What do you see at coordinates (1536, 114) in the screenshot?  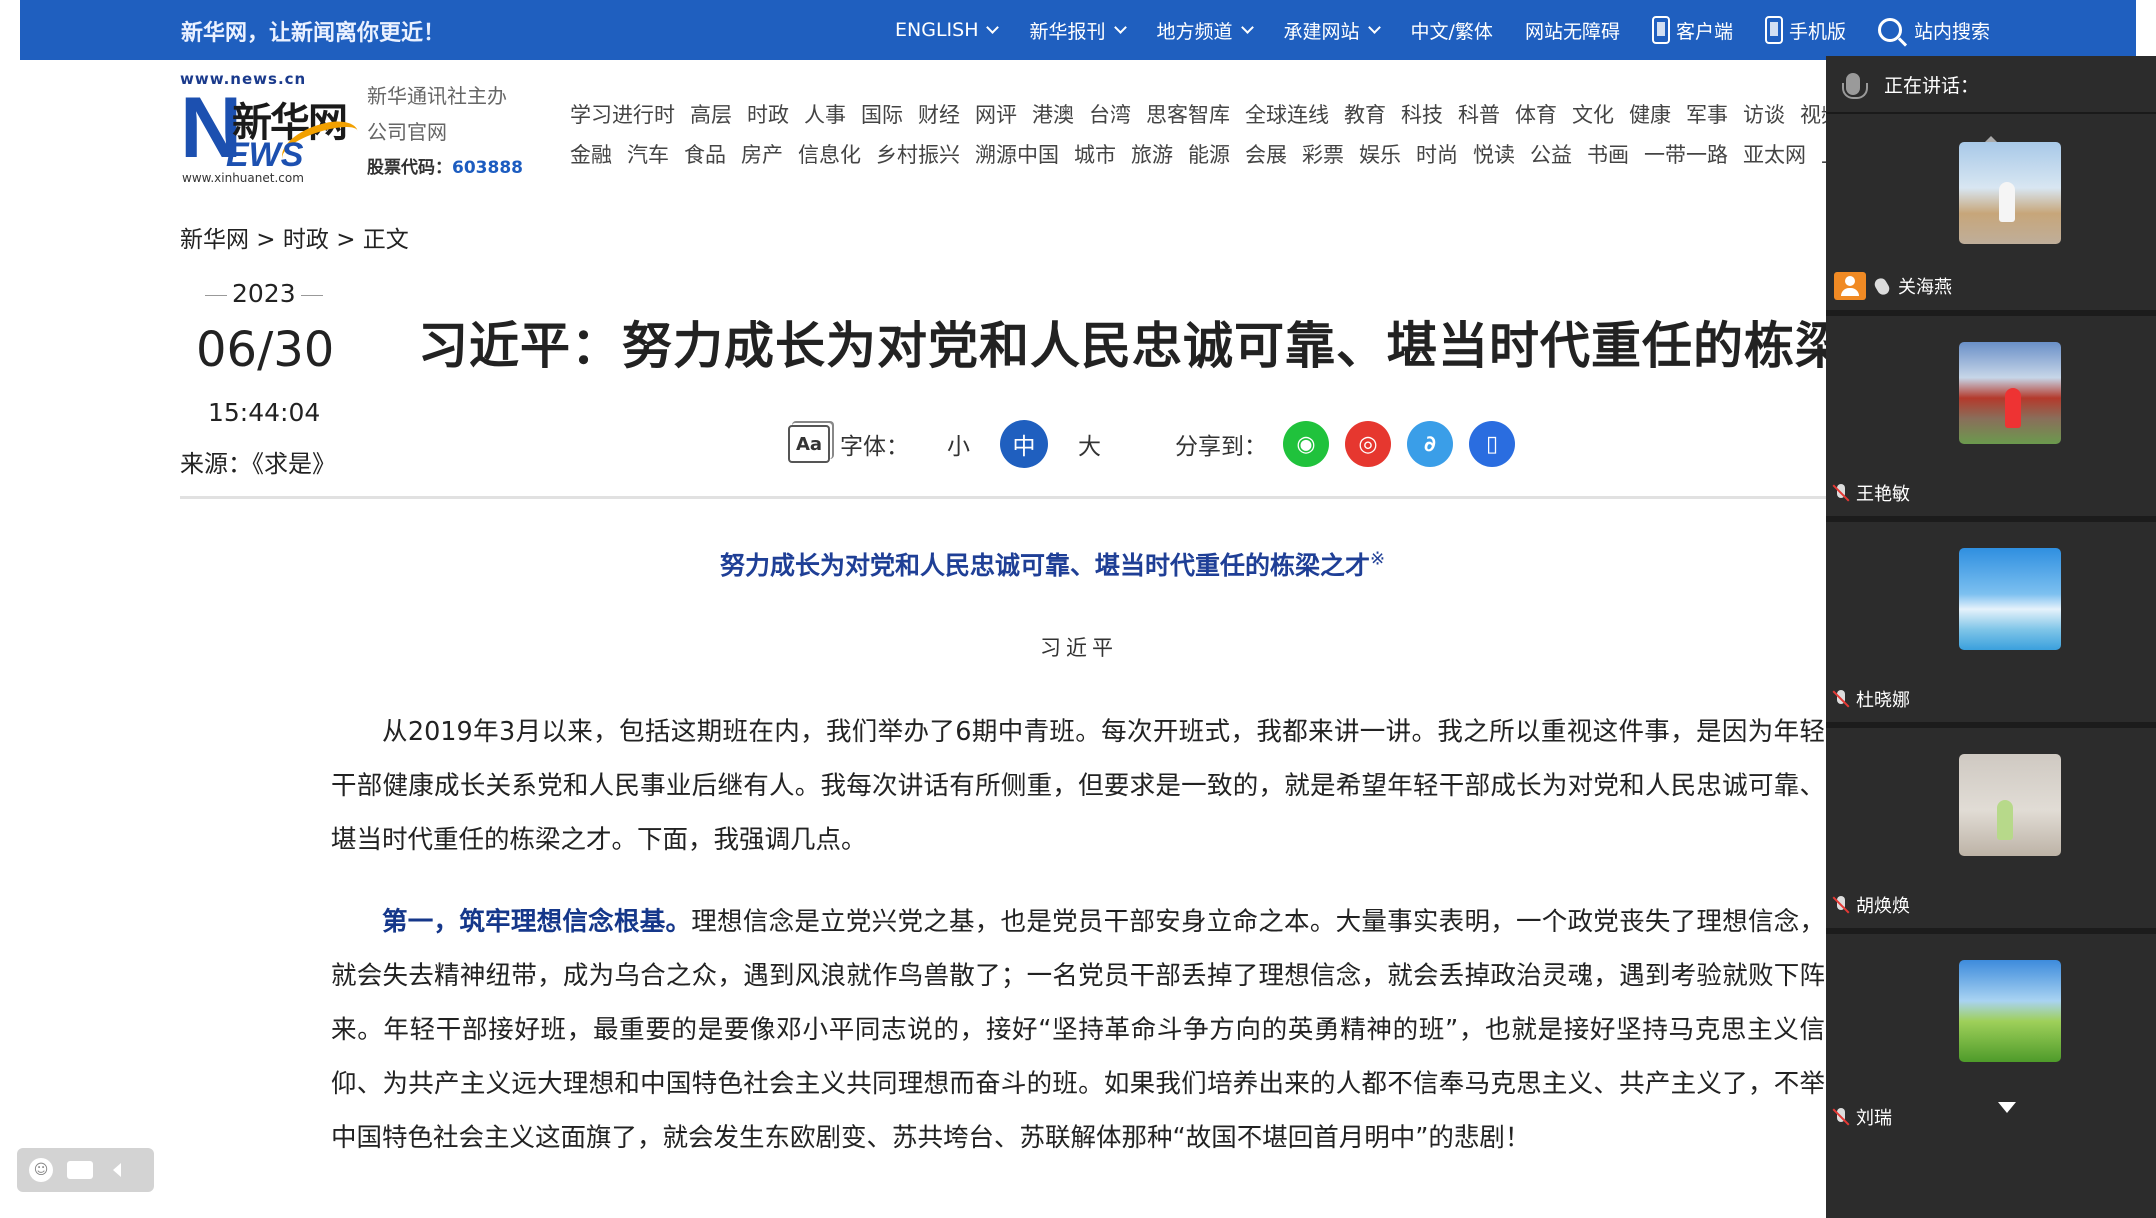 I see `channel-link: 体育` at bounding box center [1536, 114].